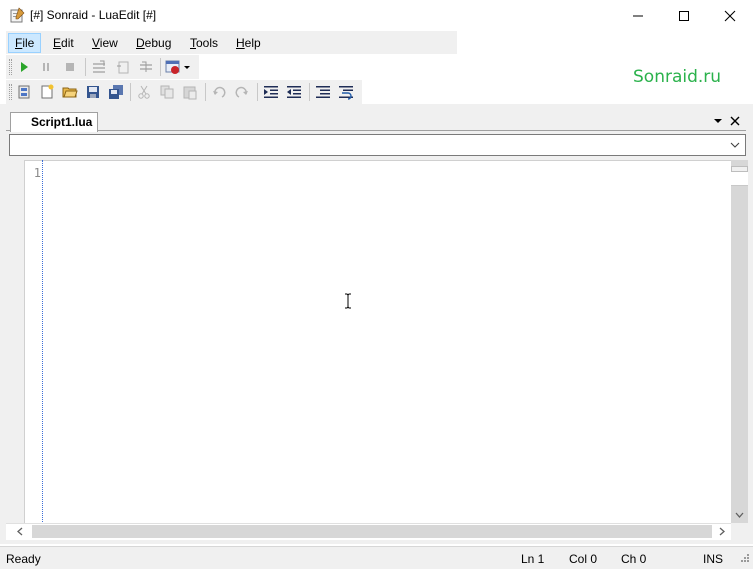 The width and height of the screenshot is (753, 569). I want to click on window-title: [#] Sonraid - LuaEdit [#], so click(93, 15).